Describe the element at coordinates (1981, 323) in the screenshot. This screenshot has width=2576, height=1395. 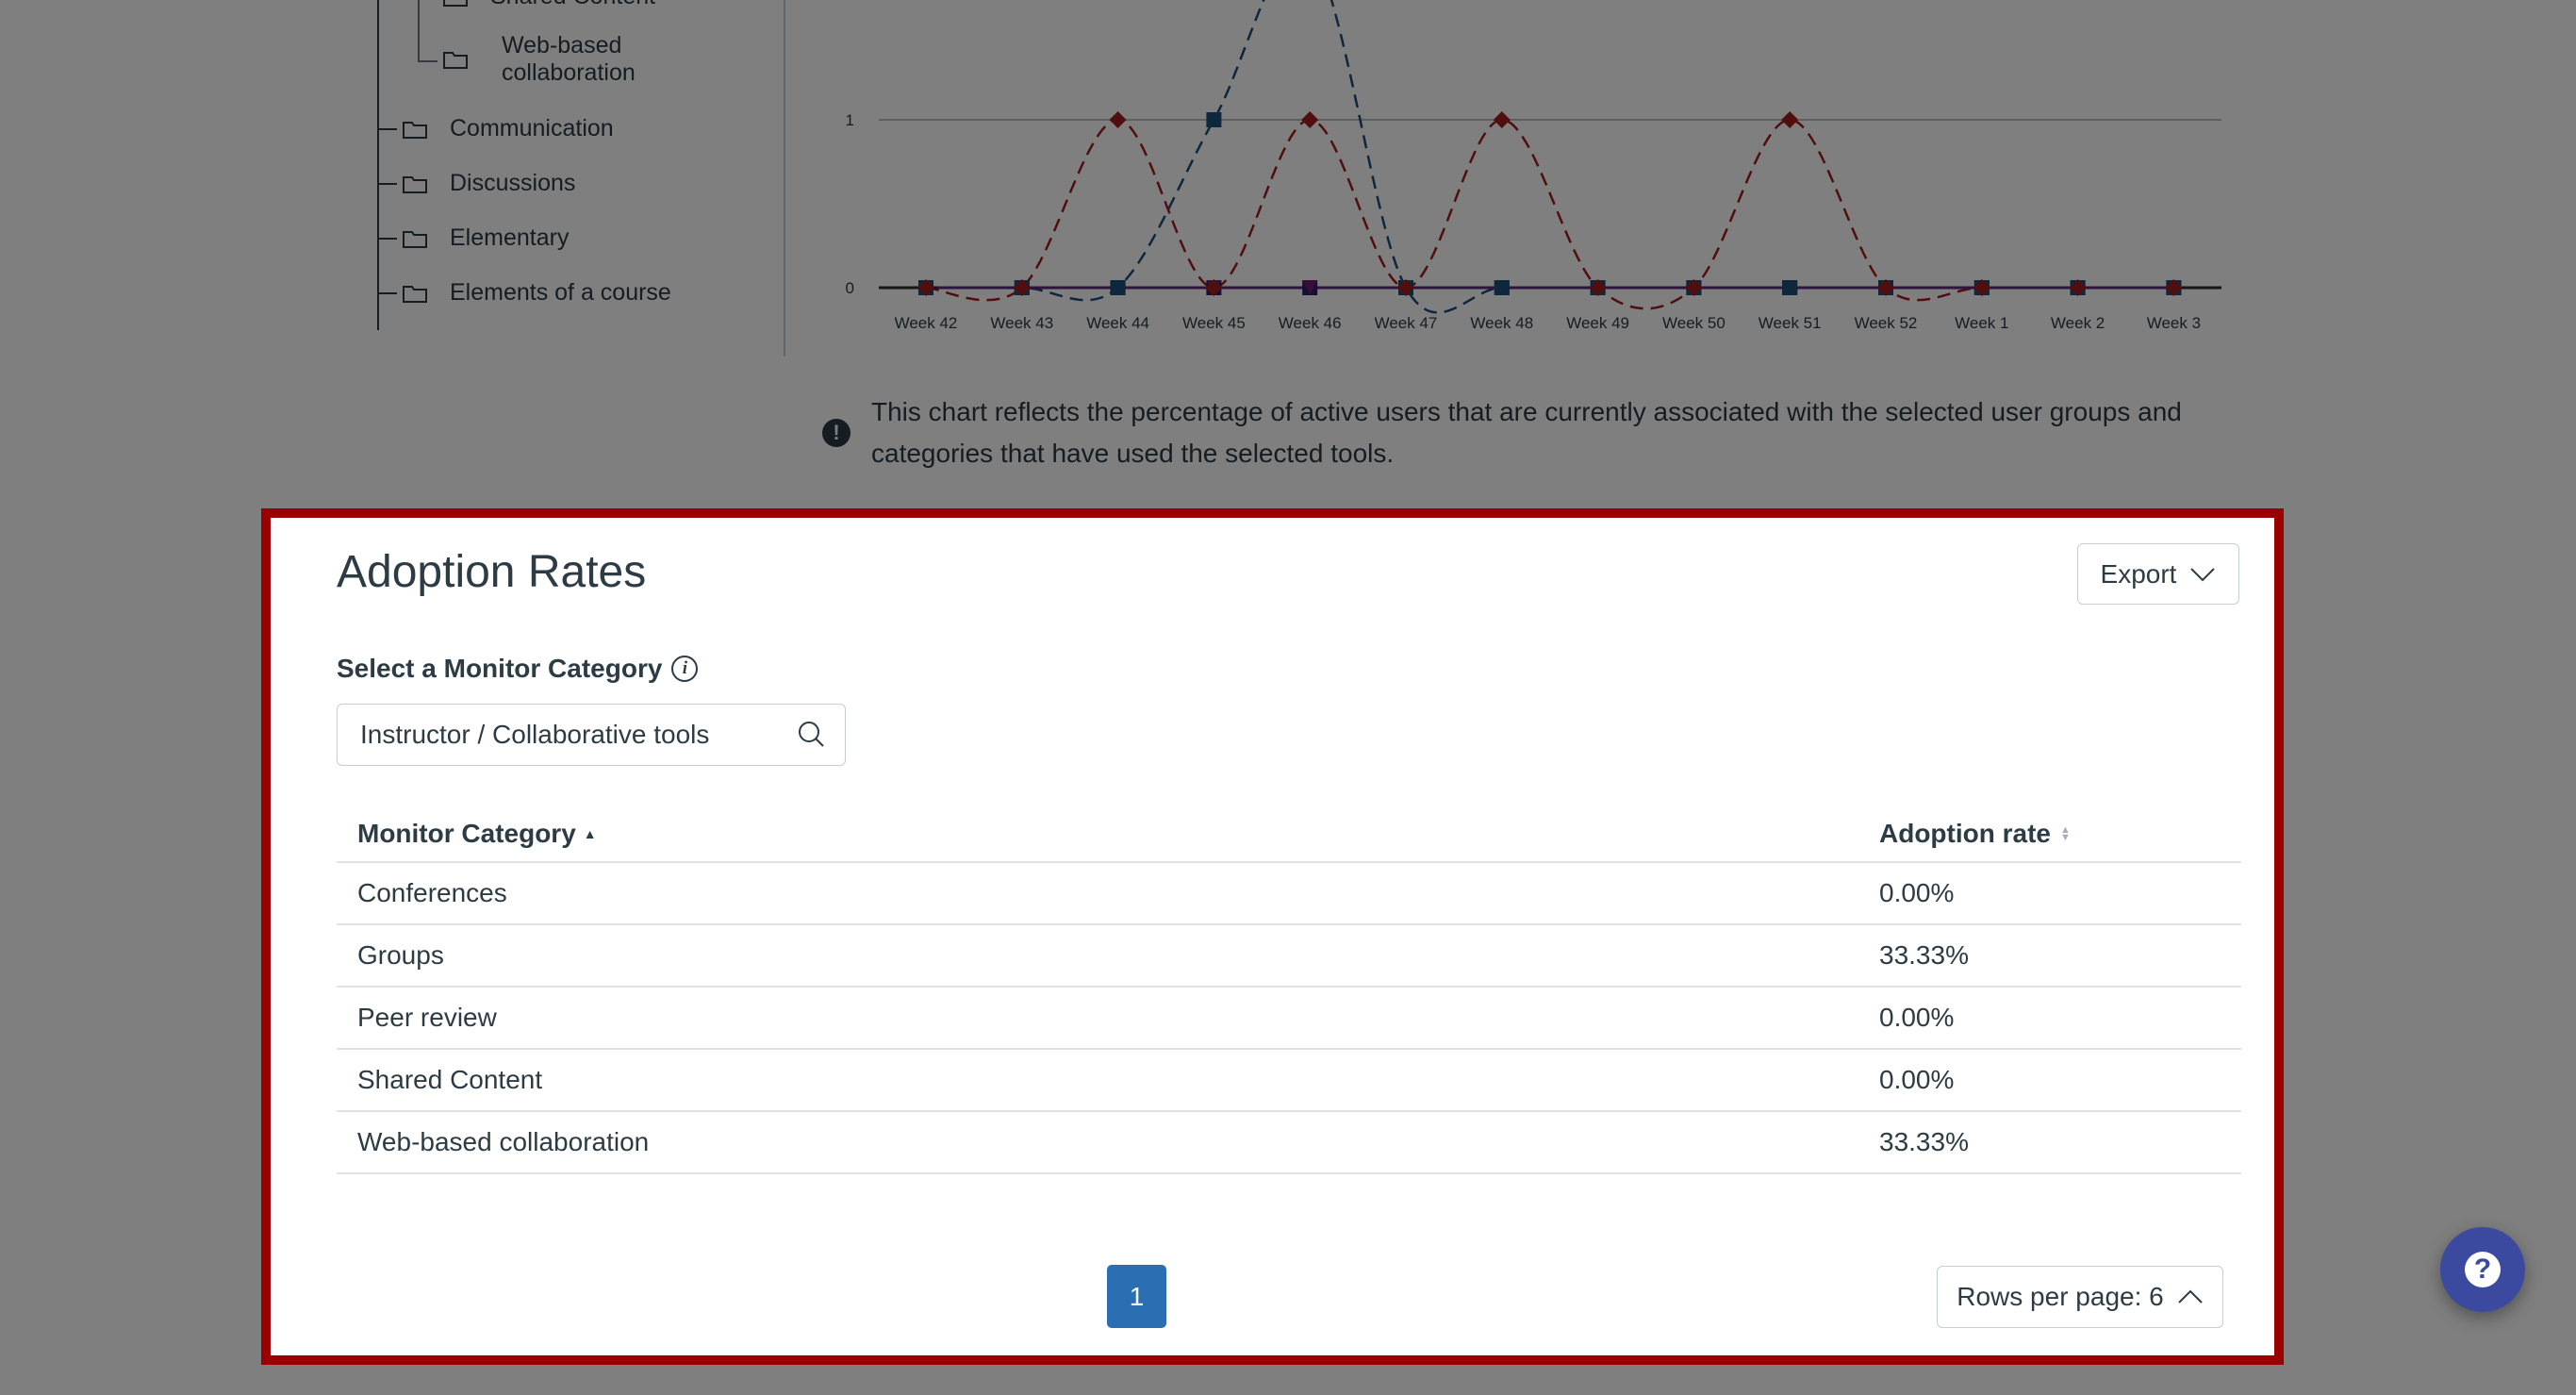
I see `x-tick-label: Week 1` at that location.